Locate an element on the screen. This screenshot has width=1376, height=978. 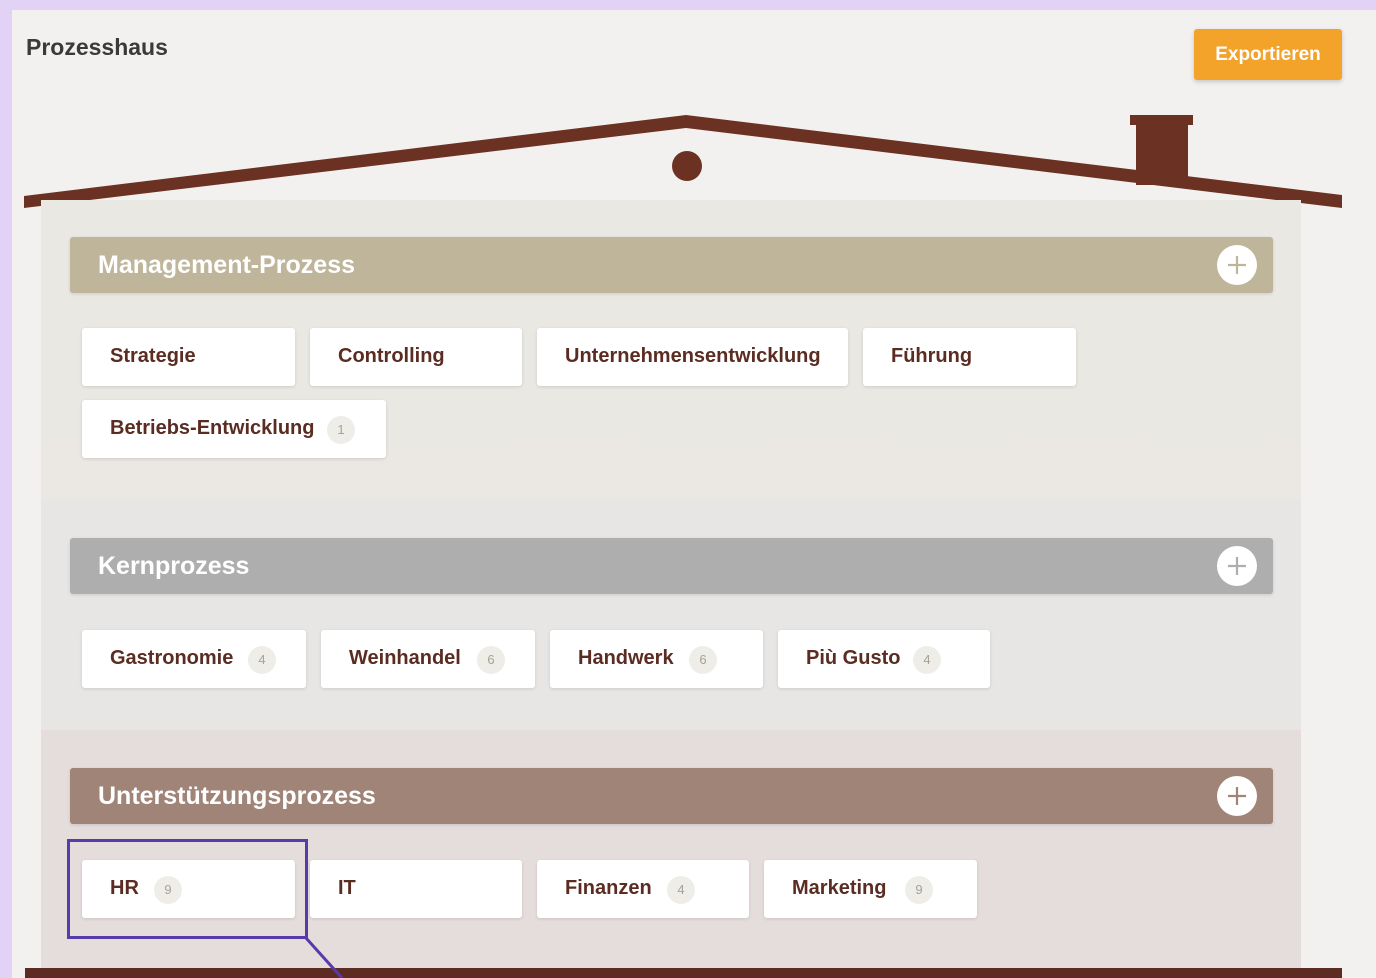
chip-label: Führung is located at coordinates (932, 356).